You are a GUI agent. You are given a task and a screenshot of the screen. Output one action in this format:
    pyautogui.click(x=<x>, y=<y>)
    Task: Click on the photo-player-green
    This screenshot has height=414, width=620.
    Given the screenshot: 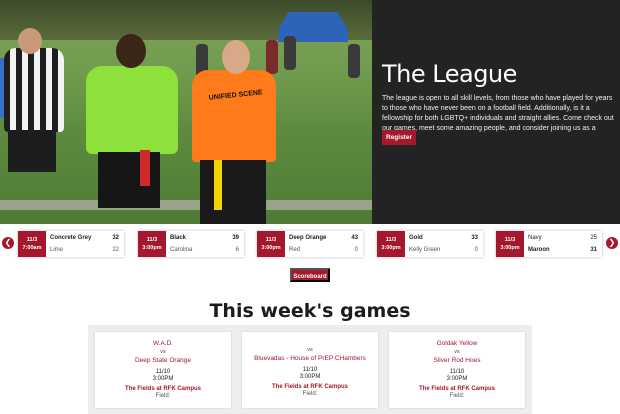 What is the action you would take?
    pyautogui.click(x=132, y=110)
    